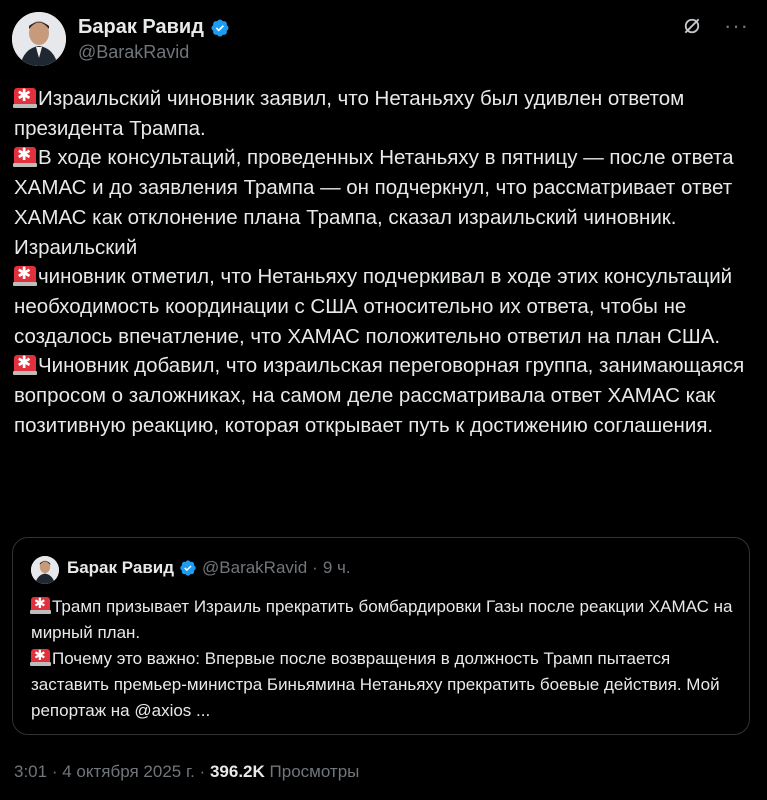 The width and height of the screenshot is (767, 800). I want to click on grok-icon, so click(692, 26).